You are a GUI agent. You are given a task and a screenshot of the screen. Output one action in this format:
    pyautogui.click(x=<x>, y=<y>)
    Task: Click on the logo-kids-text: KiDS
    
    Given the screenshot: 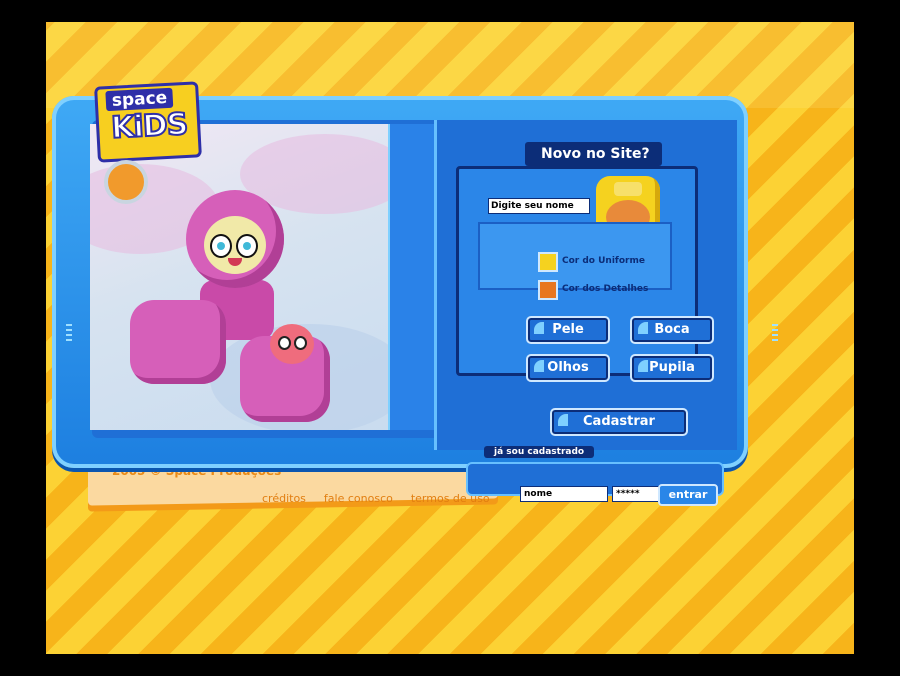 What is the action you would take?
    pyautogui.click(x=149, y=126)
    